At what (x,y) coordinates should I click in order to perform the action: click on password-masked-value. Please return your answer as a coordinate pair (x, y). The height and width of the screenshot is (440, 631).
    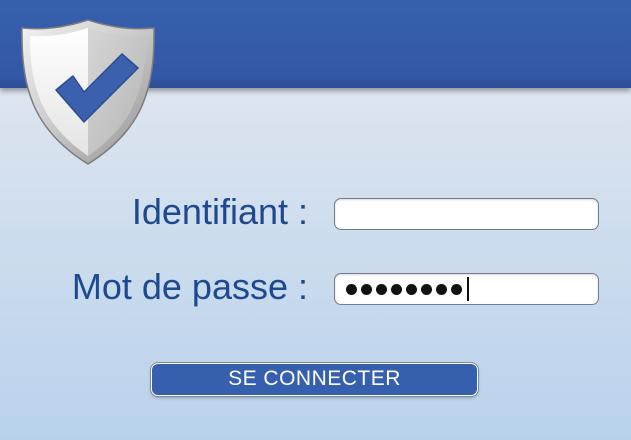
    Looking at the image, I should click on (407, 289).